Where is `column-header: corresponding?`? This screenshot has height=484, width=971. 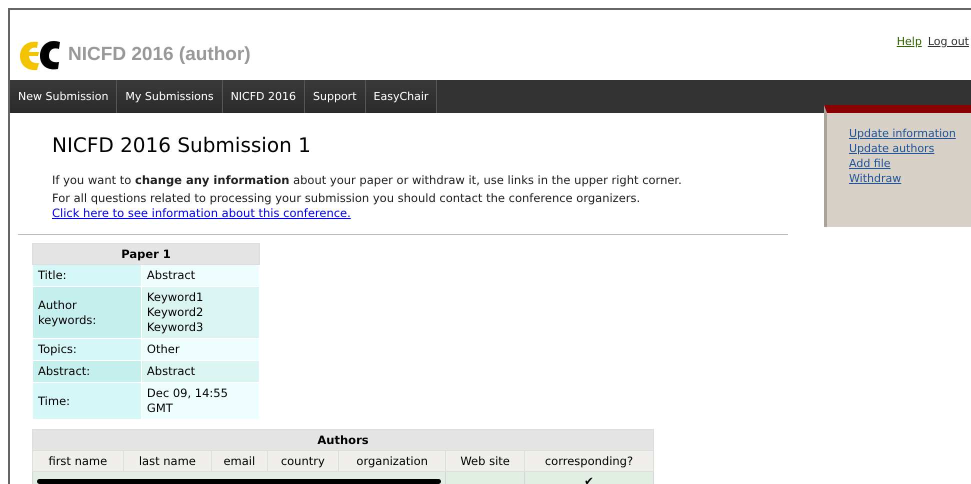
column-header: corresponding? is located at coordinates (589, 461).